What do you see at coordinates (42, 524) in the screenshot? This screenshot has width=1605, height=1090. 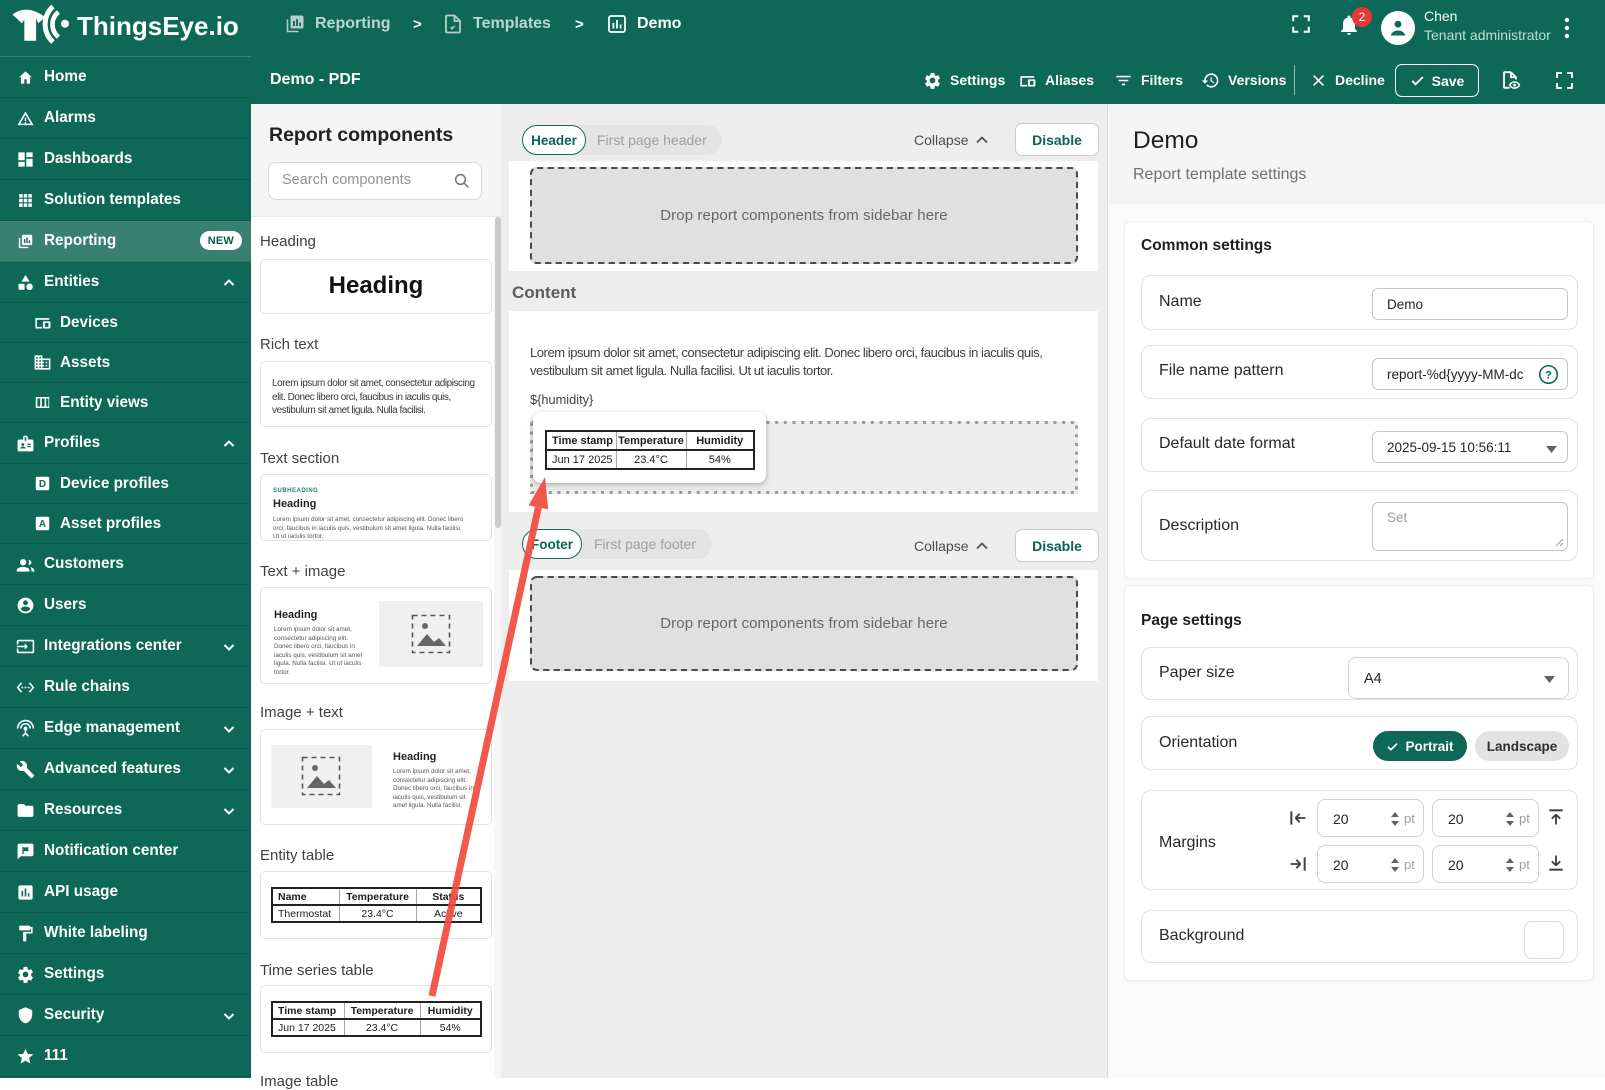 I see `svg-text: A` at bounding box center [42, 524].